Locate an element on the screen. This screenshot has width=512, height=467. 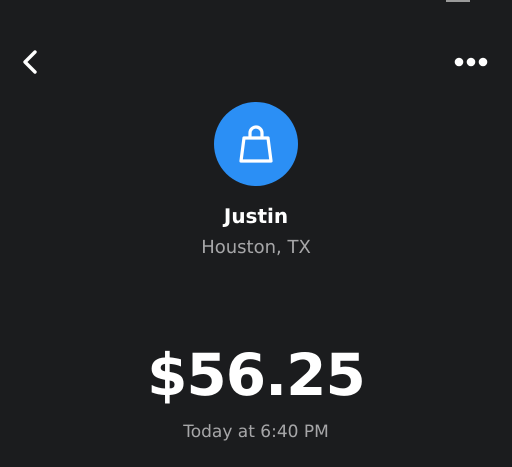
merchant-name: Justin is located at coordinates (256, 216).